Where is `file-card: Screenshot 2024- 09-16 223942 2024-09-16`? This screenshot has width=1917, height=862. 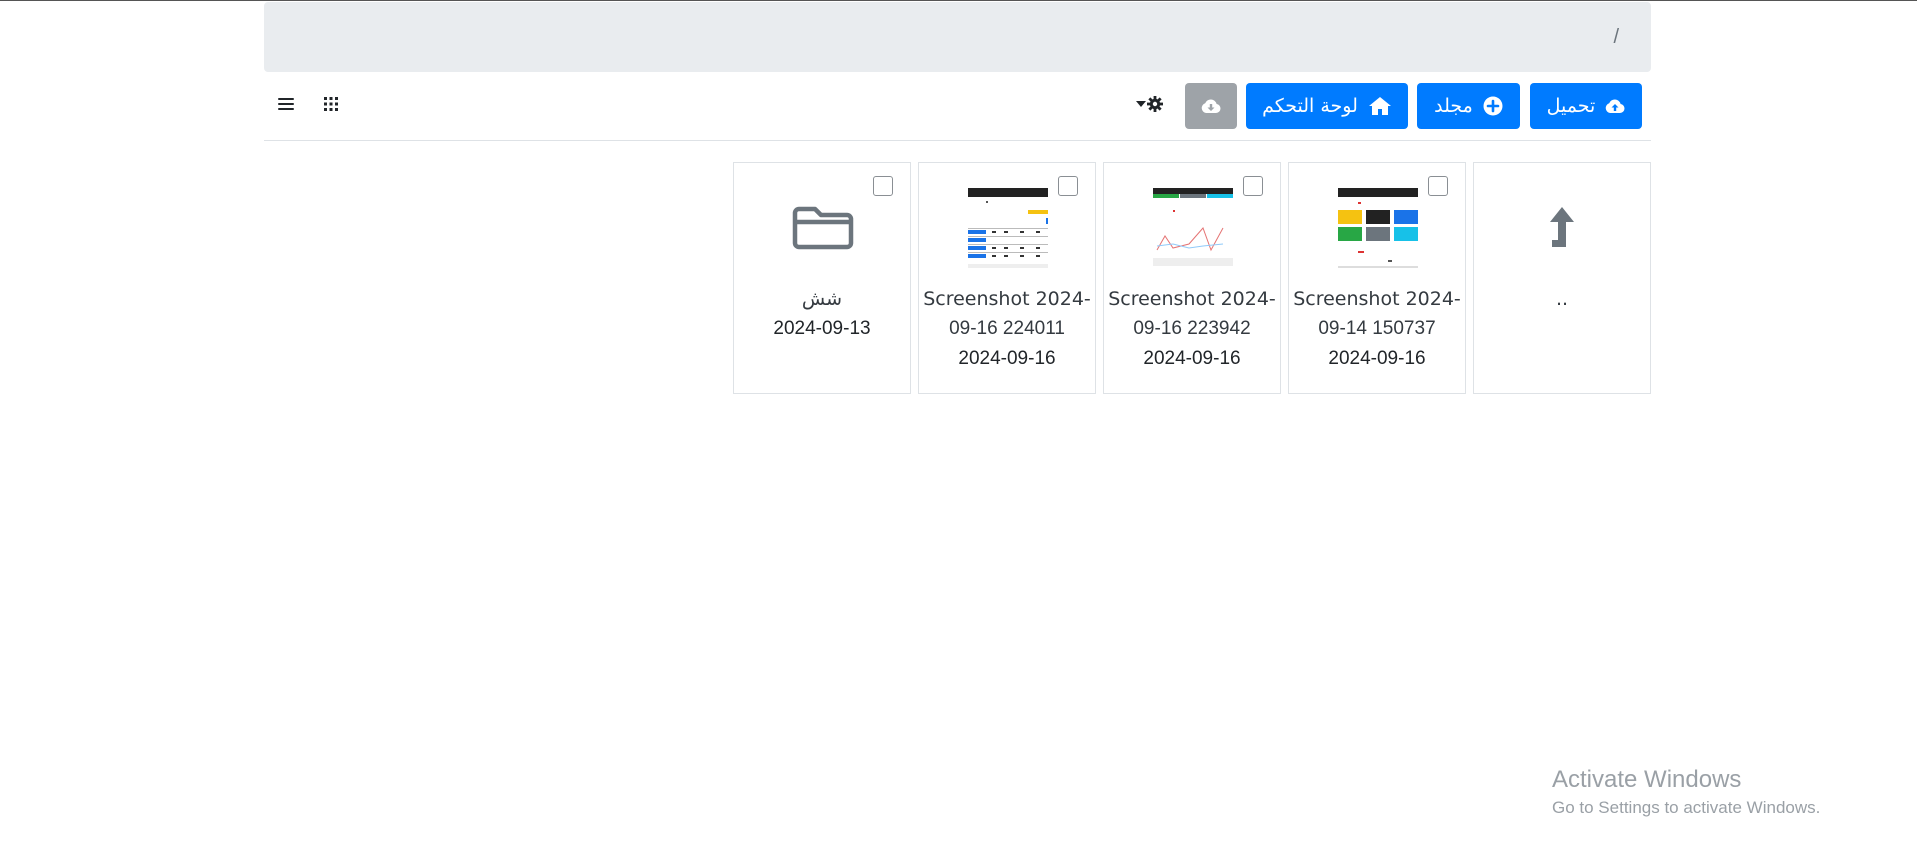 file-card: Screenshot 2024- 09-16 223942 2024-09-16 is located at coordinates (1192, 278).